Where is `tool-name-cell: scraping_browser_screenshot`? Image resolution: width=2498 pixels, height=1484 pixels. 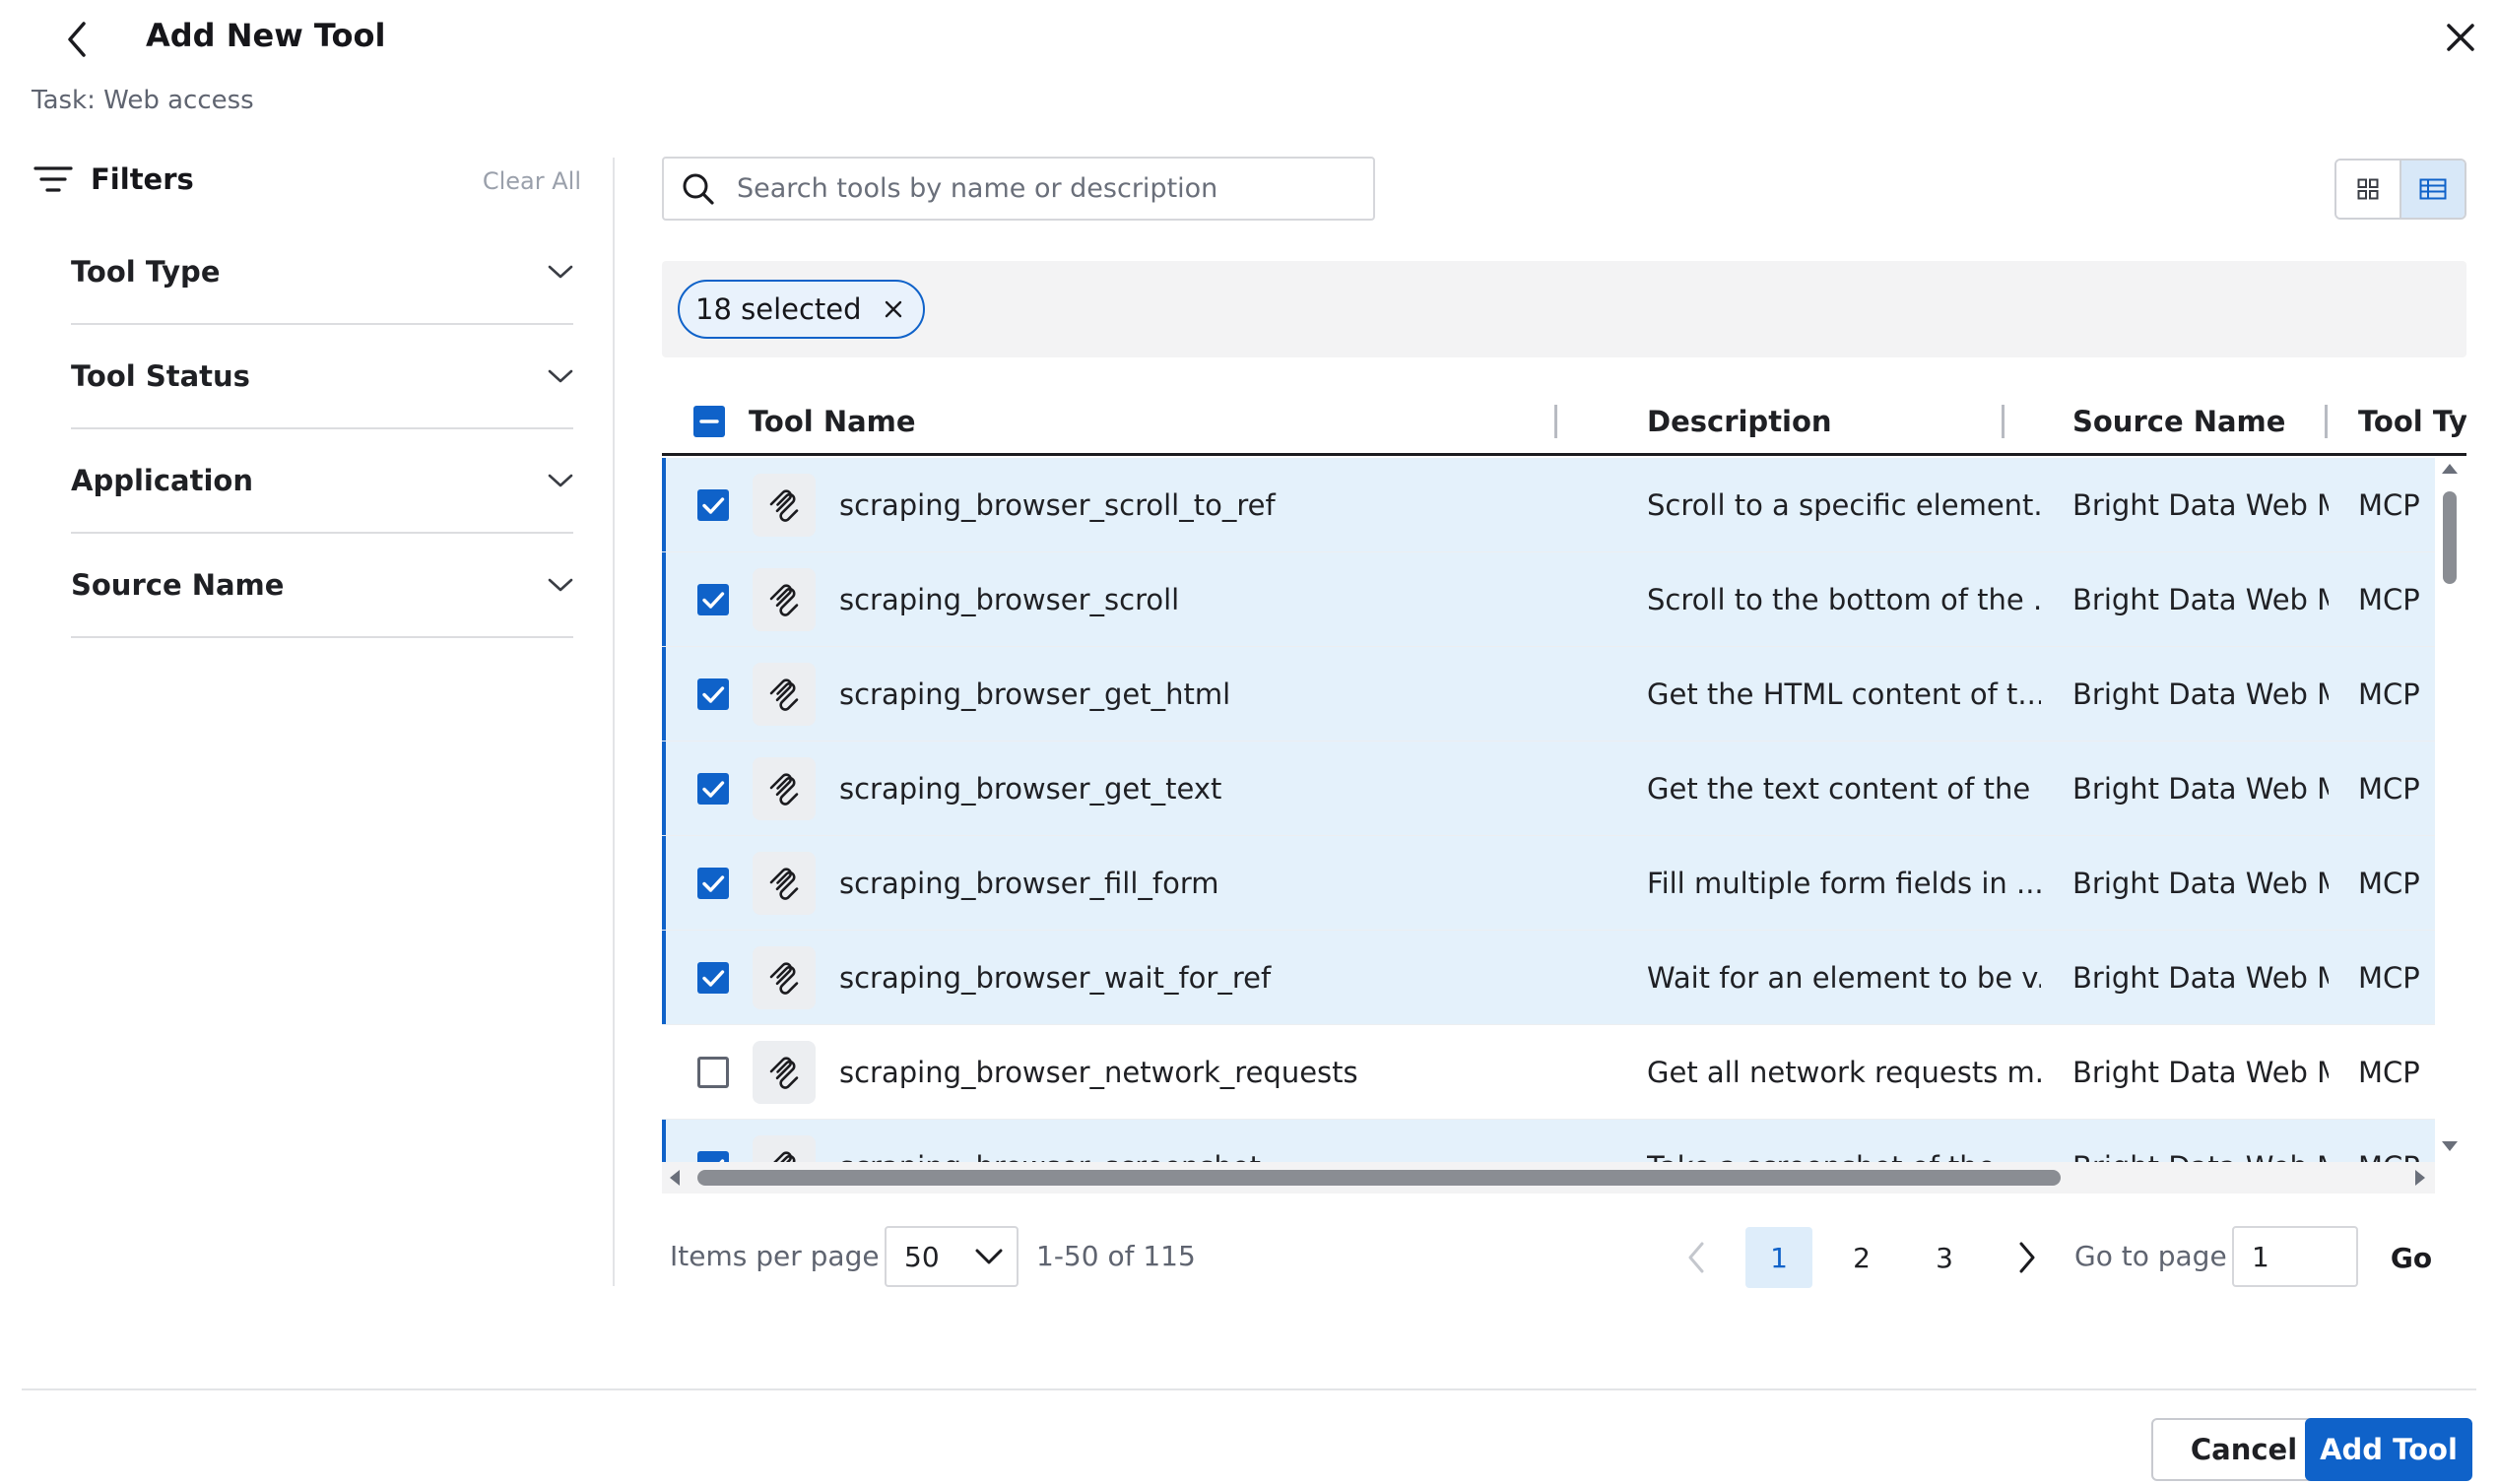 tool-name-cell: scraping_browser_screenshot is located at coordinates (1213, 1142).